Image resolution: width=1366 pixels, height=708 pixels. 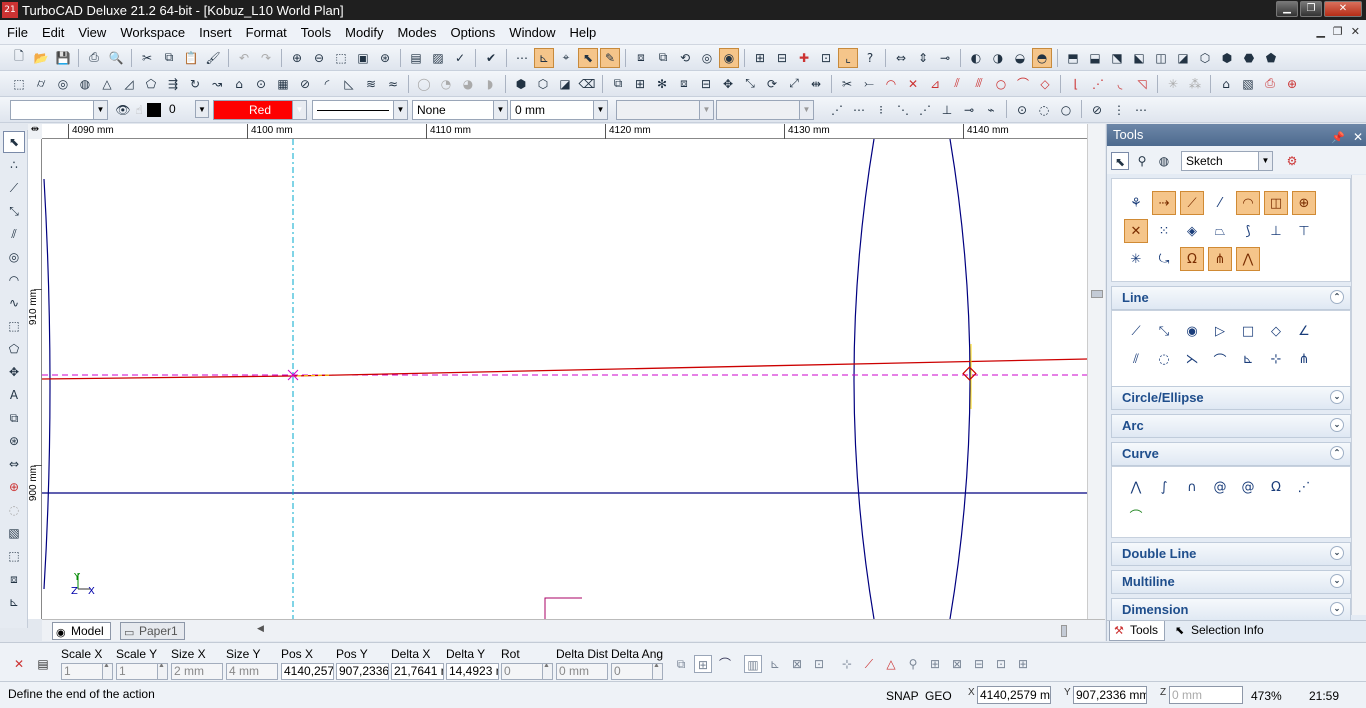 I want to click on rotate-icon: ⟳, so click(x=772, y=84).